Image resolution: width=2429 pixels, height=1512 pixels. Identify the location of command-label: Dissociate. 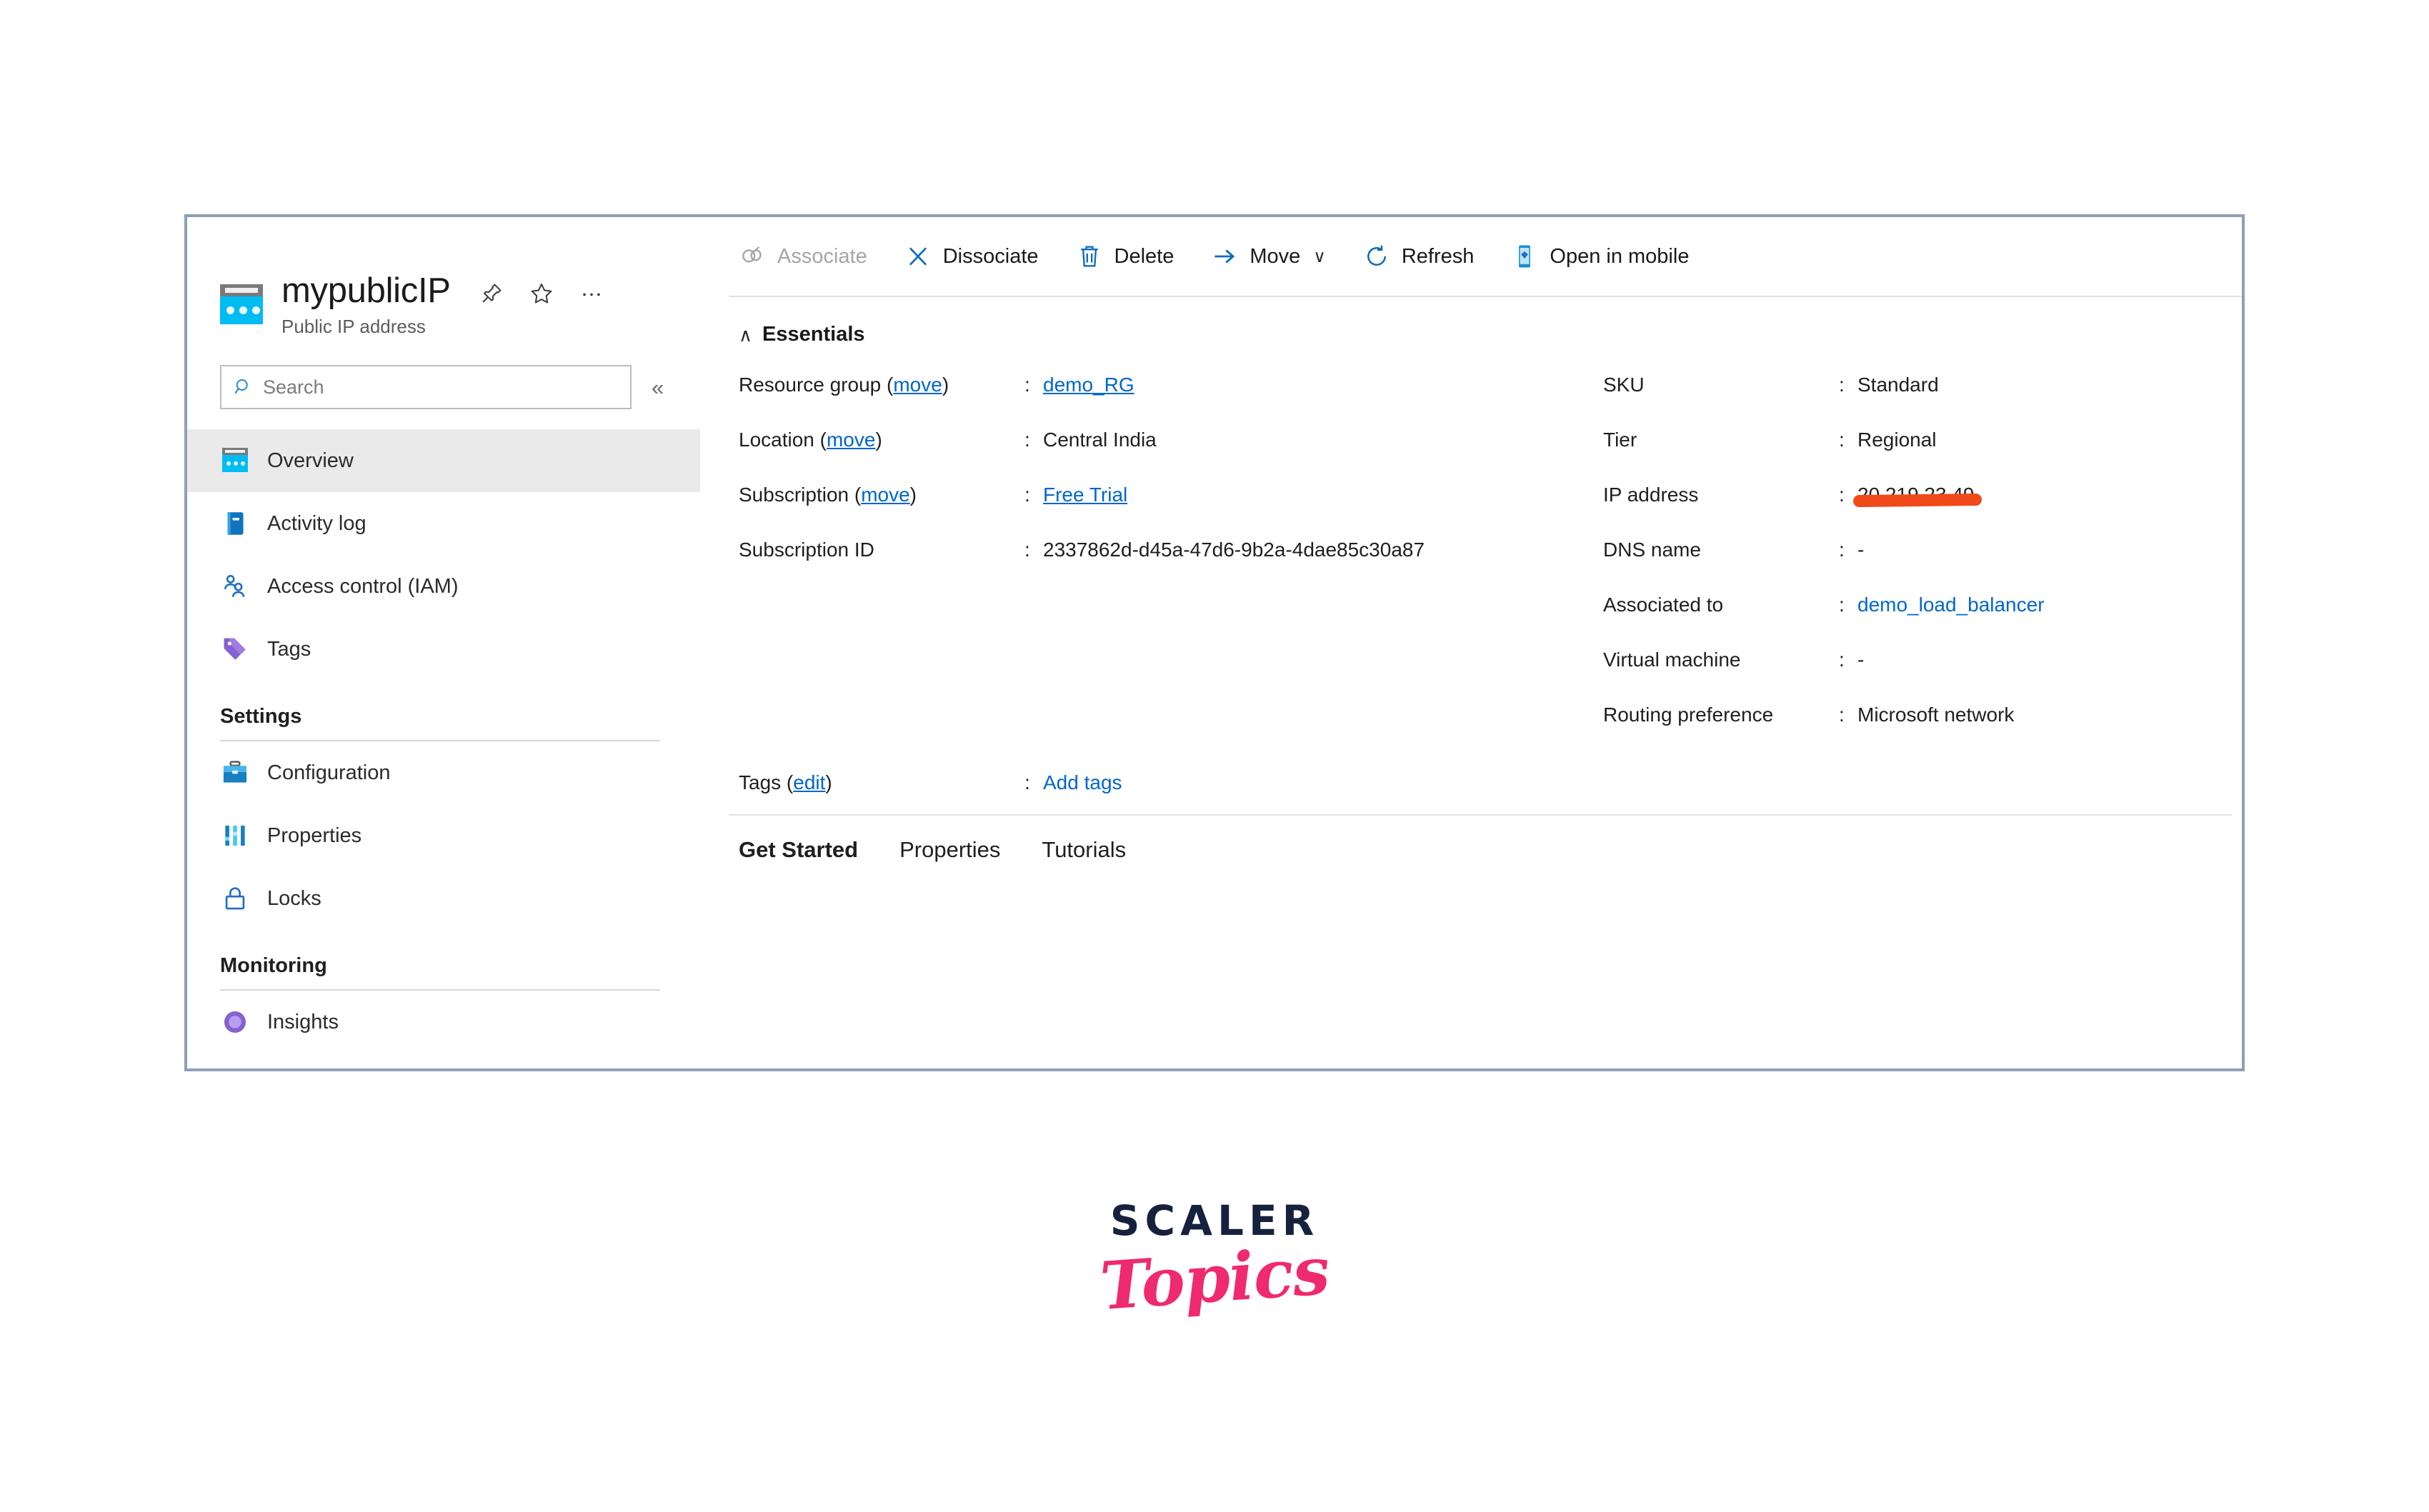
(990, 256).